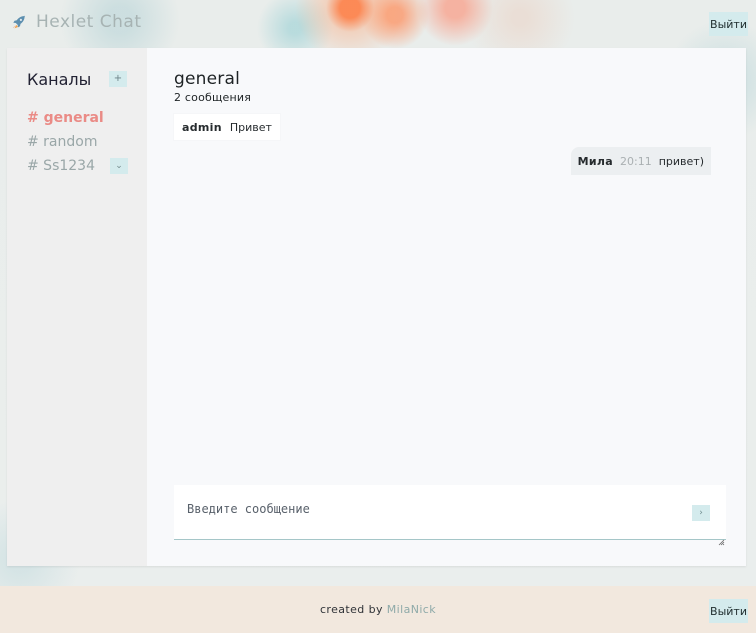  What do you see at coordinates (351, 609) in the screenshot?
I see `footer-created-by: created by` at bounding box center [351, 609].